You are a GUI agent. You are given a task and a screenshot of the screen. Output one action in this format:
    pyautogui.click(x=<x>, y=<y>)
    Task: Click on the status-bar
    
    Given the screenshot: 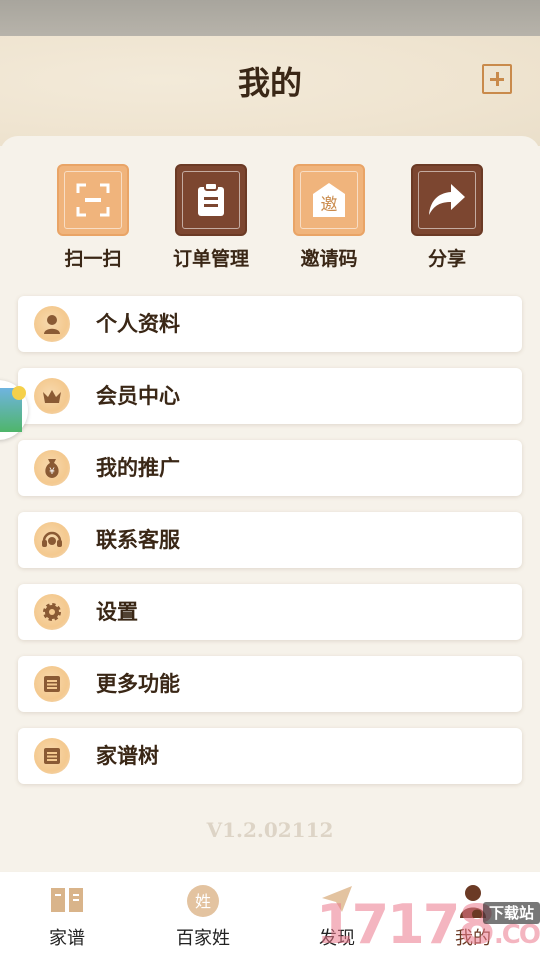 What is the action you would take?
    pyautogui.click(x=270, y=18)
    